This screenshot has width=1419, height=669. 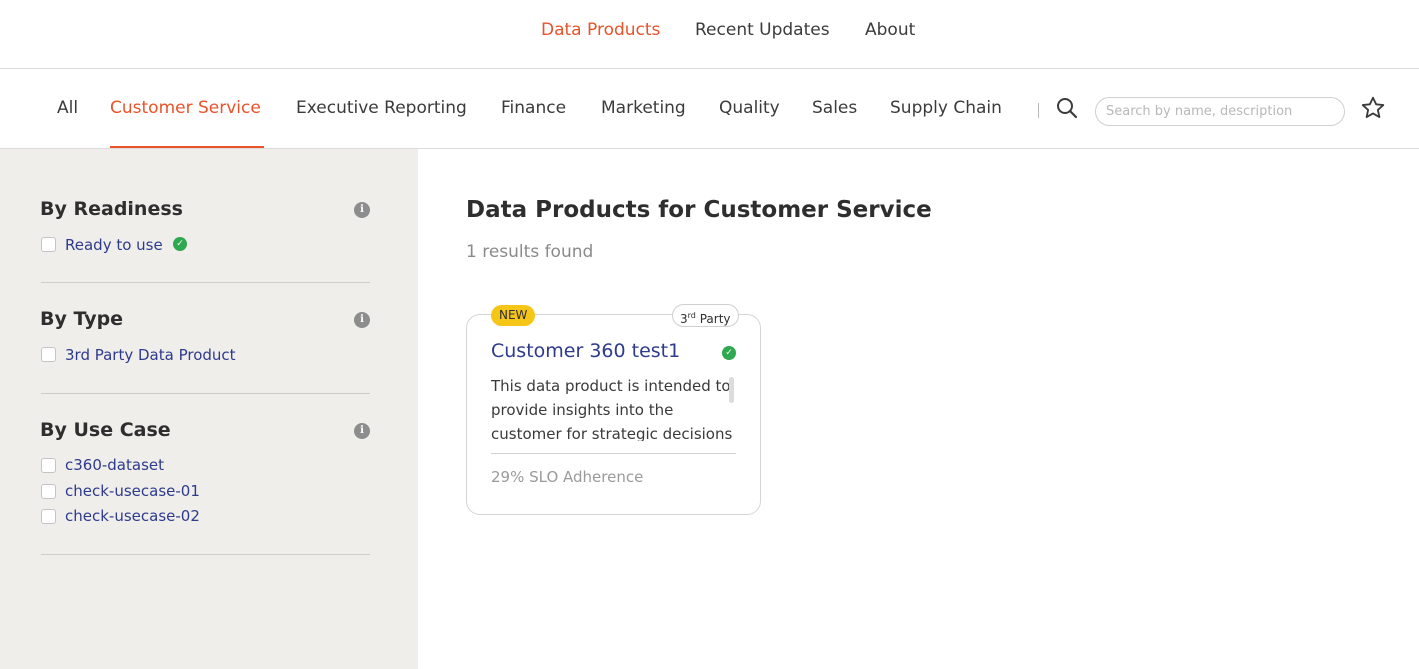 What do you see at coordinates (114, 465) in the screenshot?
I see `option-c360-dataset: c360-dataset` at bounding box center [114, 465].